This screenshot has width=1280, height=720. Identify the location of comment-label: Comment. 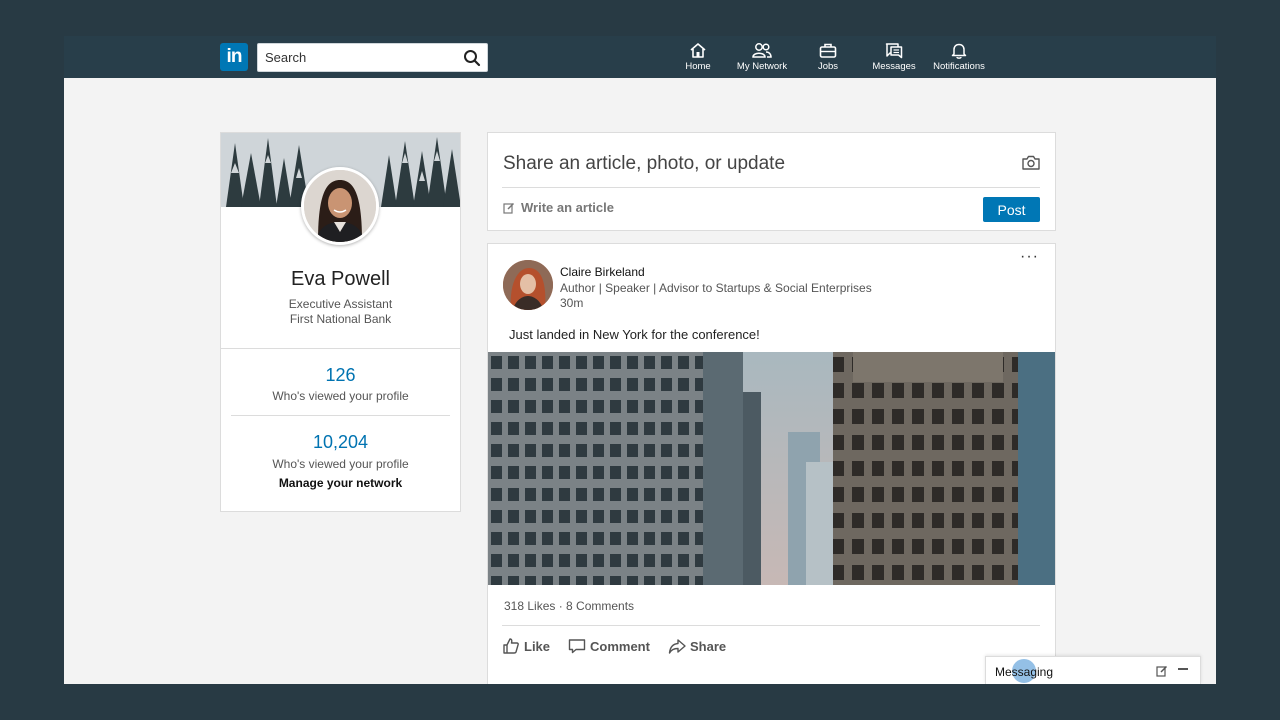
(620, 646).